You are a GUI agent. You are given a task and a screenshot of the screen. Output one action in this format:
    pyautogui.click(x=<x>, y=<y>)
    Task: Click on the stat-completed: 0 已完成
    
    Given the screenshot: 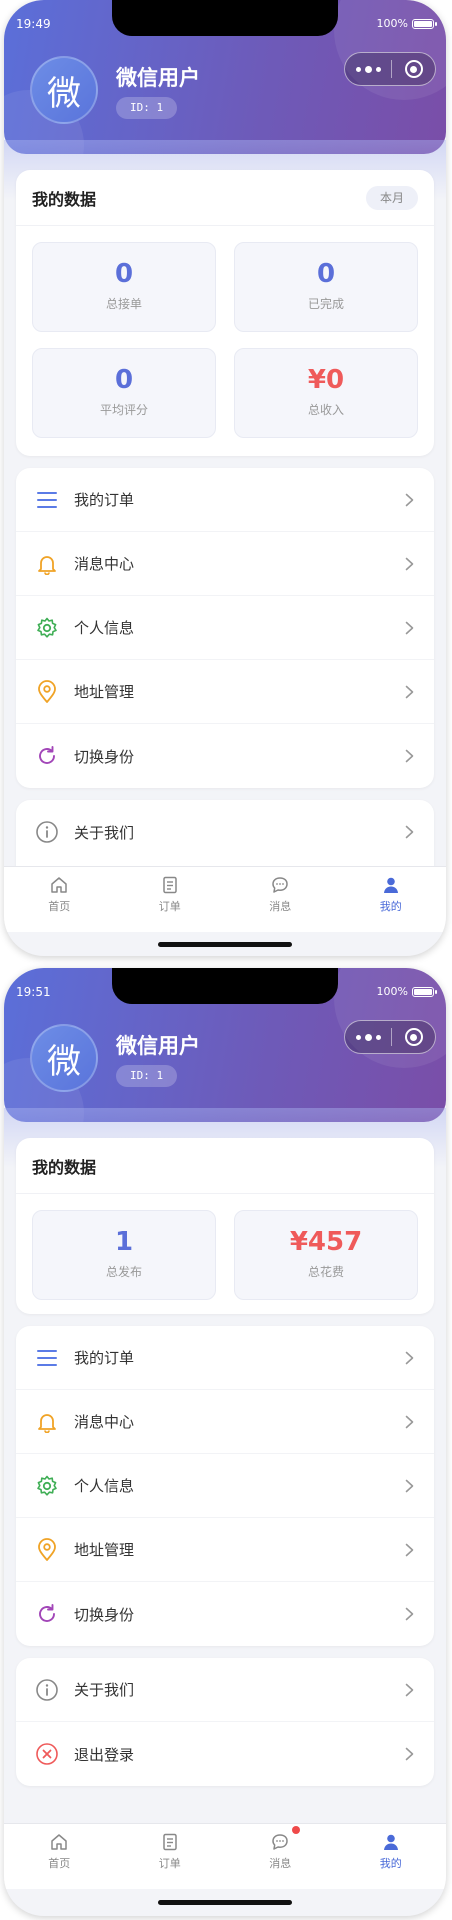 What is the action you would take?
    pyautogui.click(x=326, y=287)
    